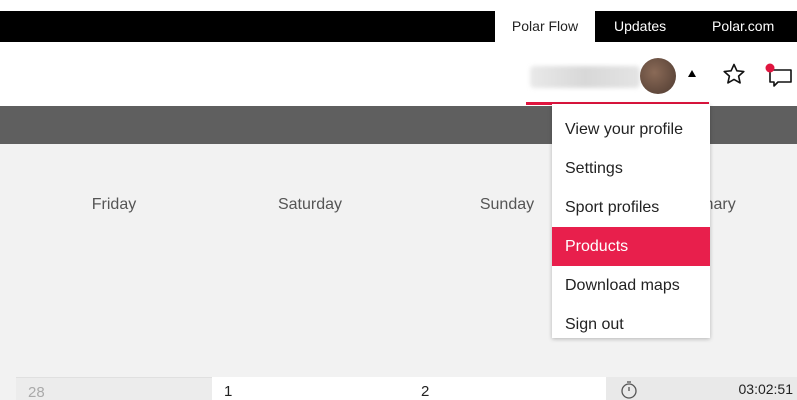 This screenshot has width=797, height=400. Describe the element at coordinates (114, 204) in the screenshot. I see `day-header-friday: Friday` at that location.